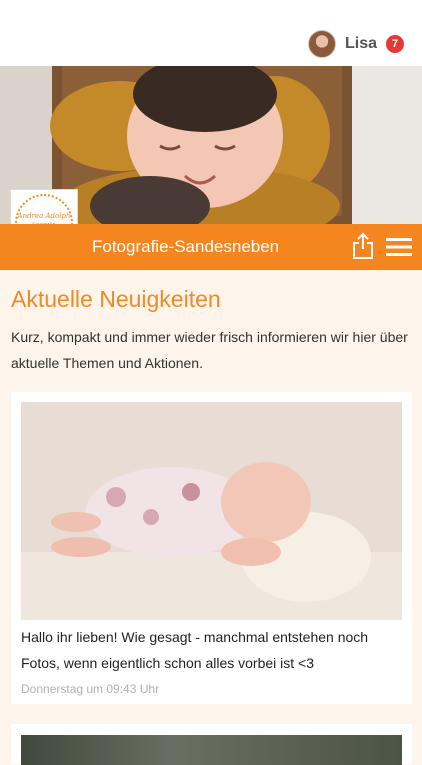  I want to click on user-menu: Lisa 7, so click(355, 44).